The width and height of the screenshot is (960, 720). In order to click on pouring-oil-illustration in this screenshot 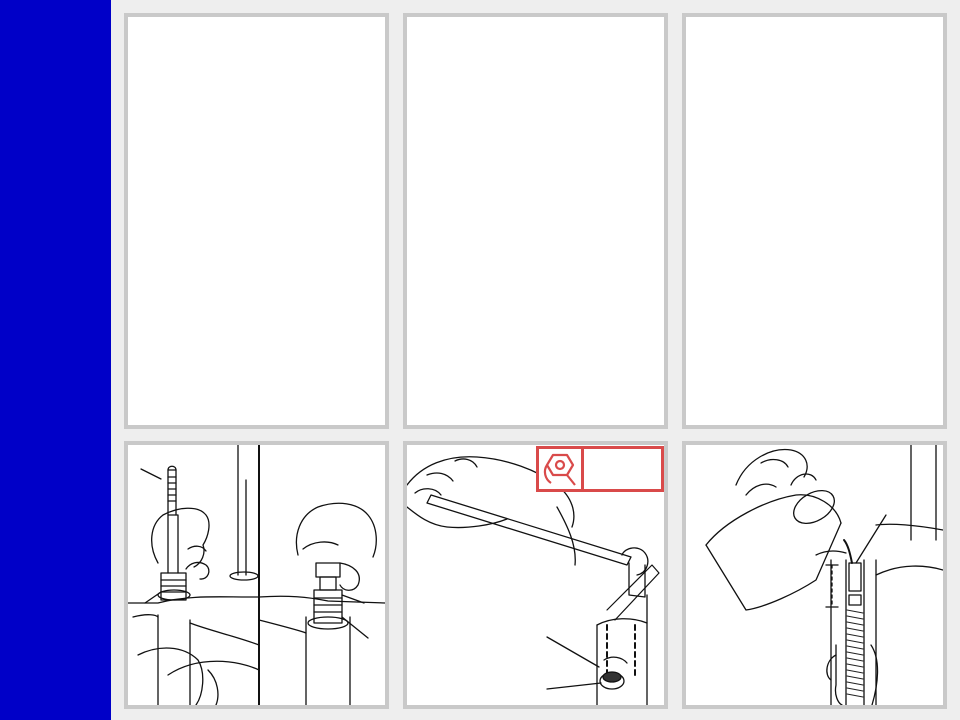, I will do `click(824, 575)`.